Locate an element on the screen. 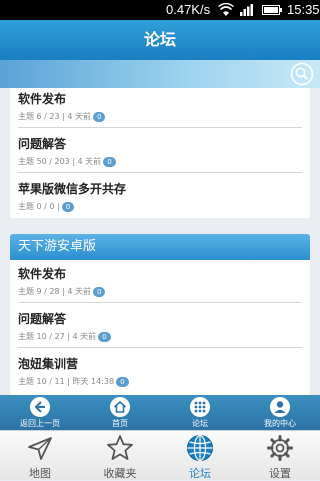 The image size is (320, 481). board-stats: 主题 10 / 11 | 昨天 14:38 is located at coordinates (66, 381).